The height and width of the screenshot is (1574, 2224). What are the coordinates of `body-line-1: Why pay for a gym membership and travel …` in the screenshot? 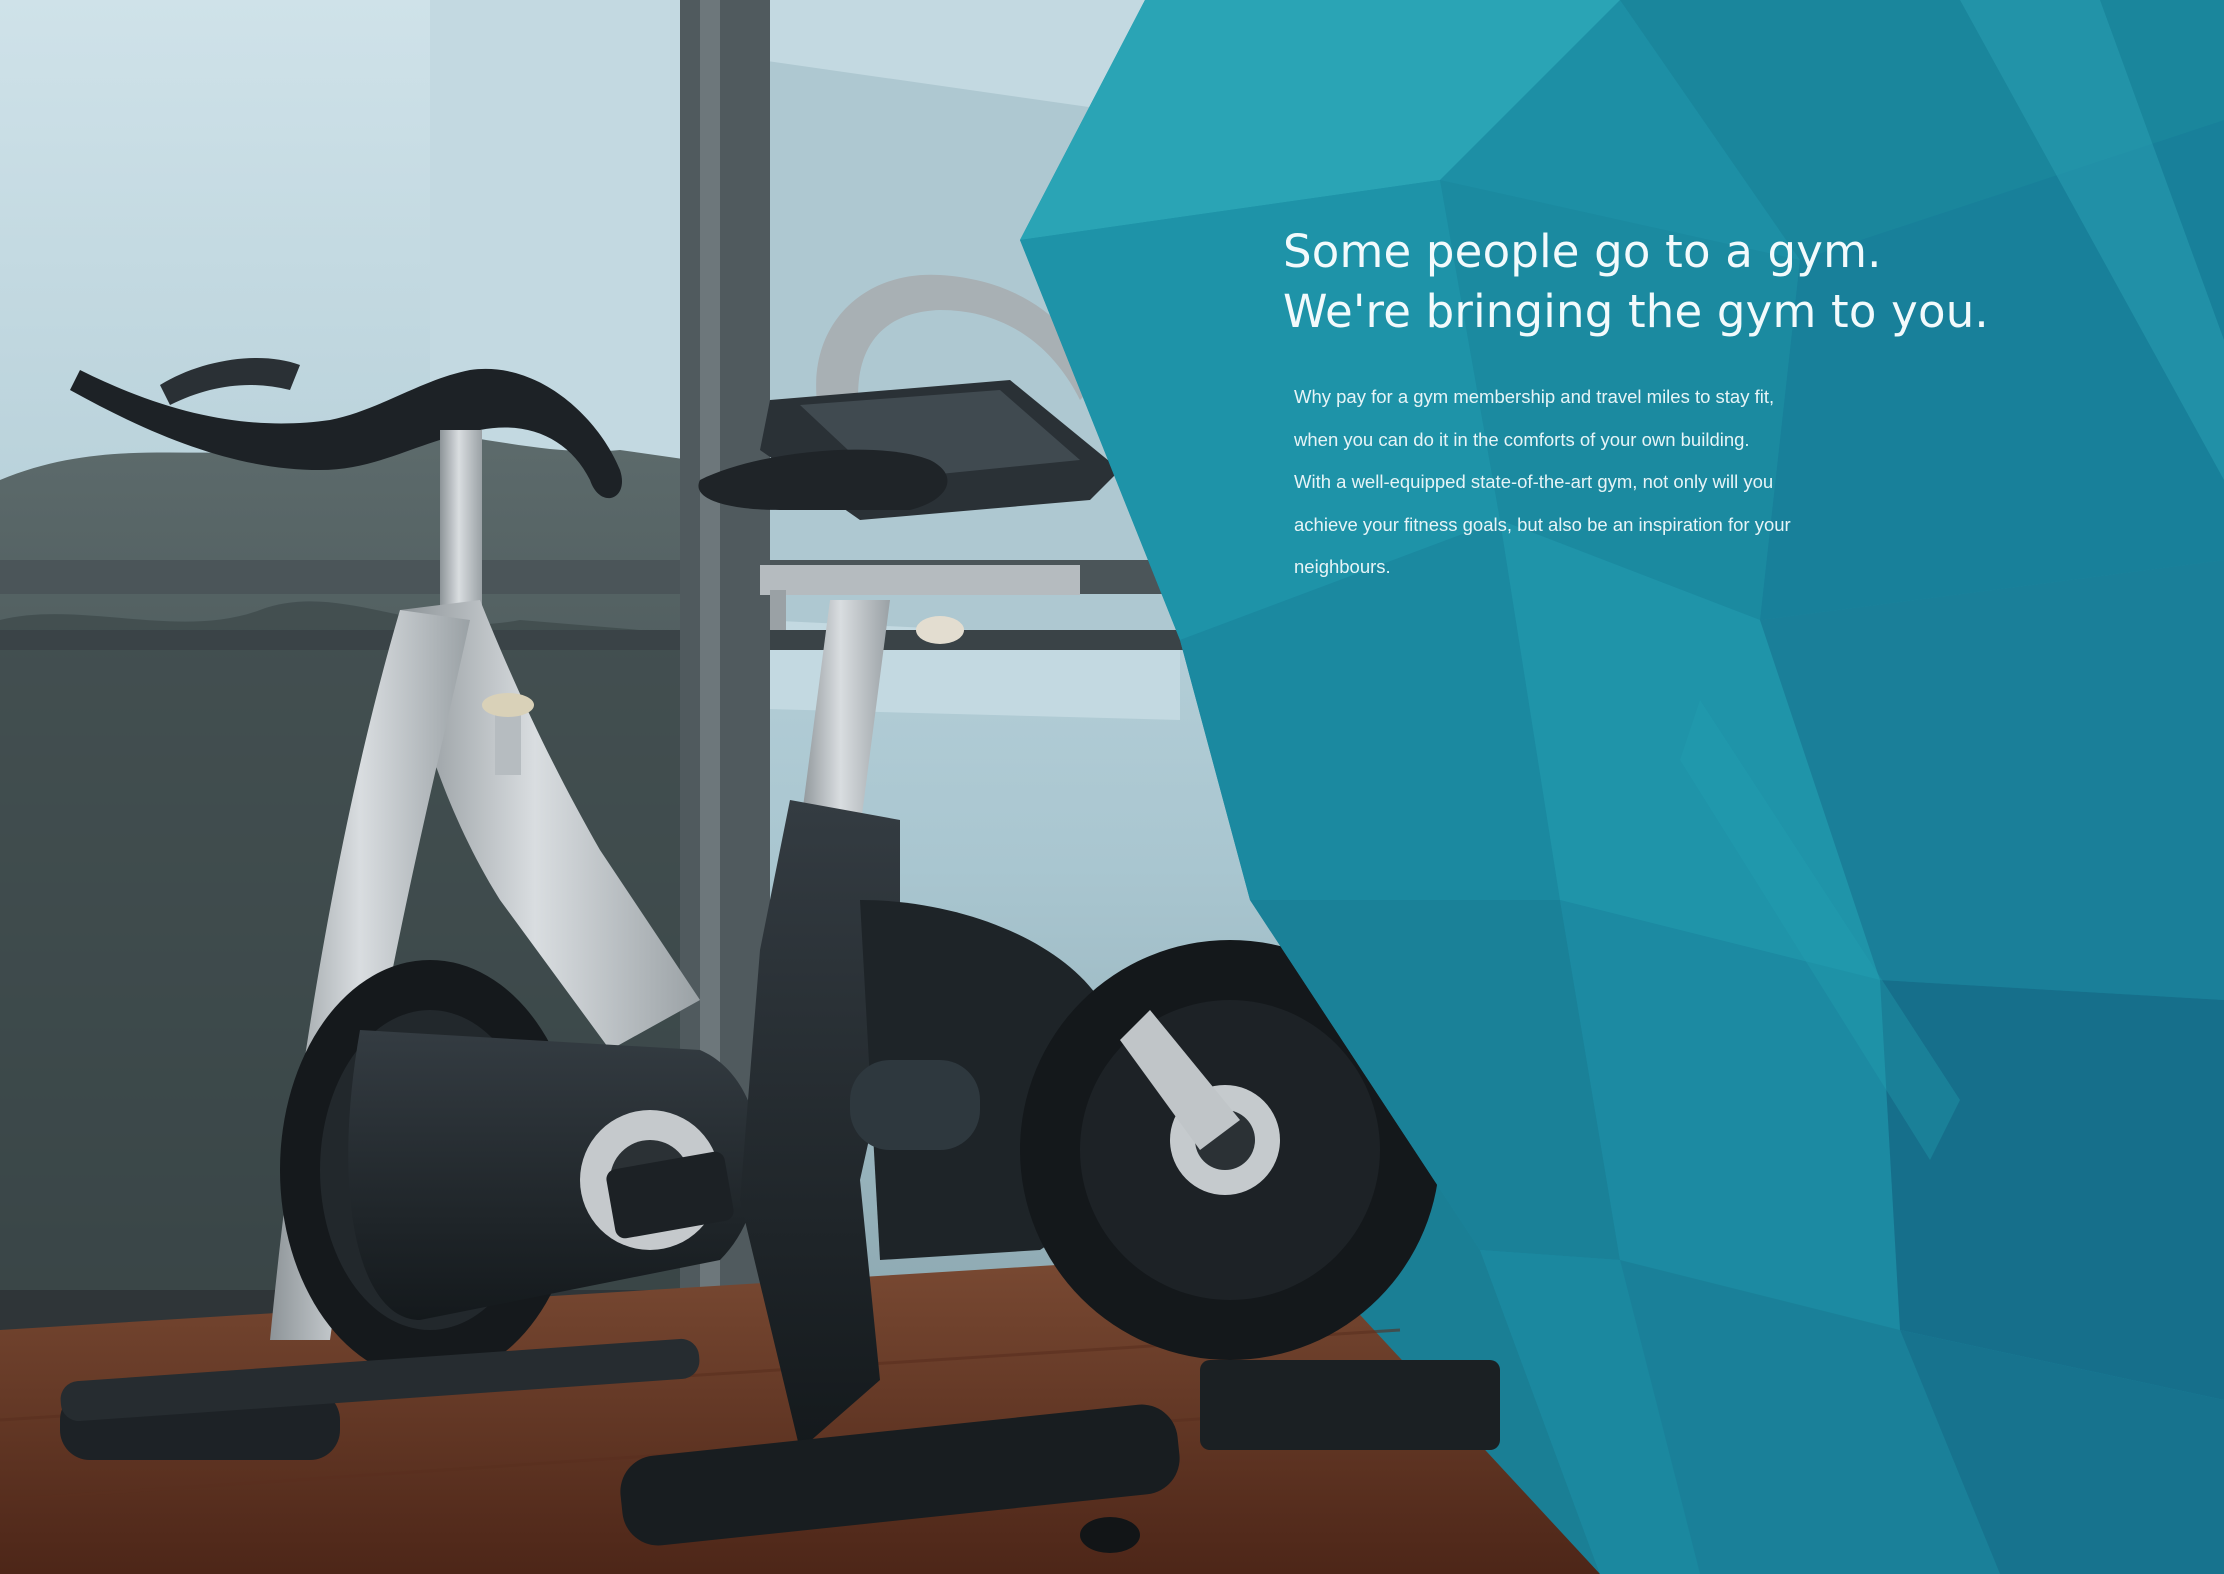 It's located at (1534, 396).